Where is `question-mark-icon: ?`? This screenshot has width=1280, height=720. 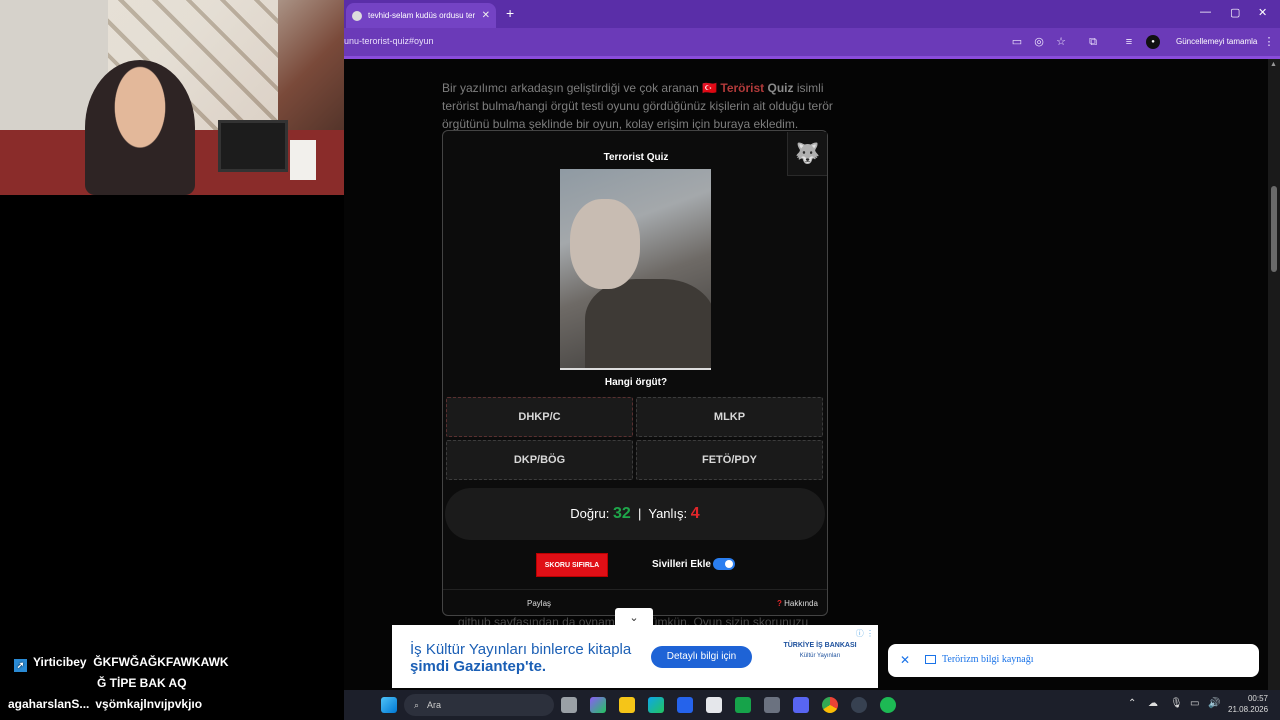 question-mark-icon: ? is located at coordinates (779, 603).